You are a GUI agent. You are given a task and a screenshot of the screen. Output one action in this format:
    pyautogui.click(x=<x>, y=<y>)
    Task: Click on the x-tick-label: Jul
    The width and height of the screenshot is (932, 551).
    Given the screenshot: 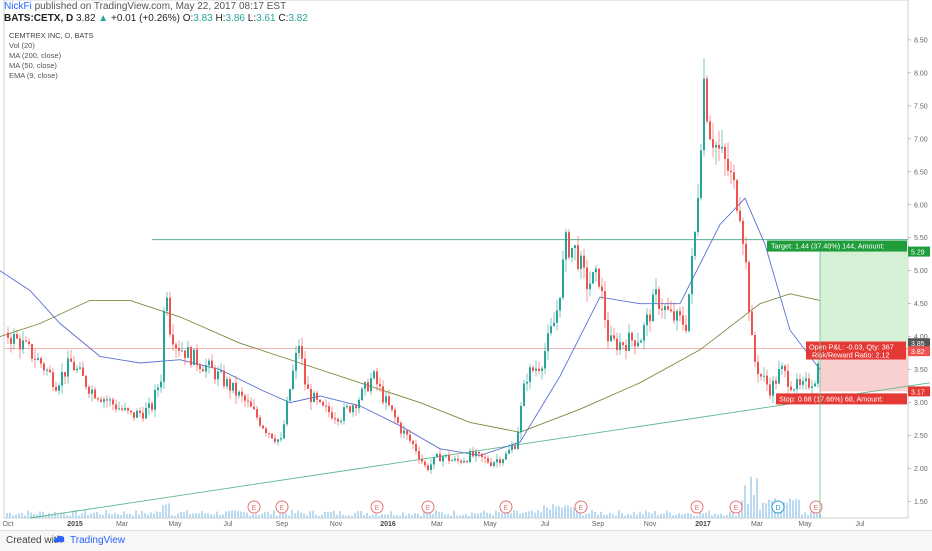 What is the action you would take?
    pyautogui.click(x=860, y=524)
    